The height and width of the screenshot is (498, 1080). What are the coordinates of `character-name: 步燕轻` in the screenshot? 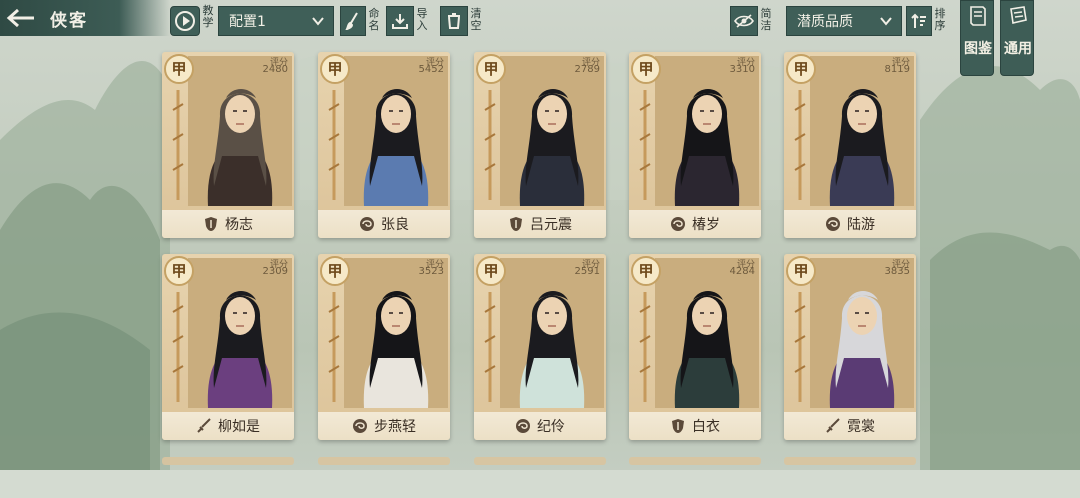 It's located at (395, 427).